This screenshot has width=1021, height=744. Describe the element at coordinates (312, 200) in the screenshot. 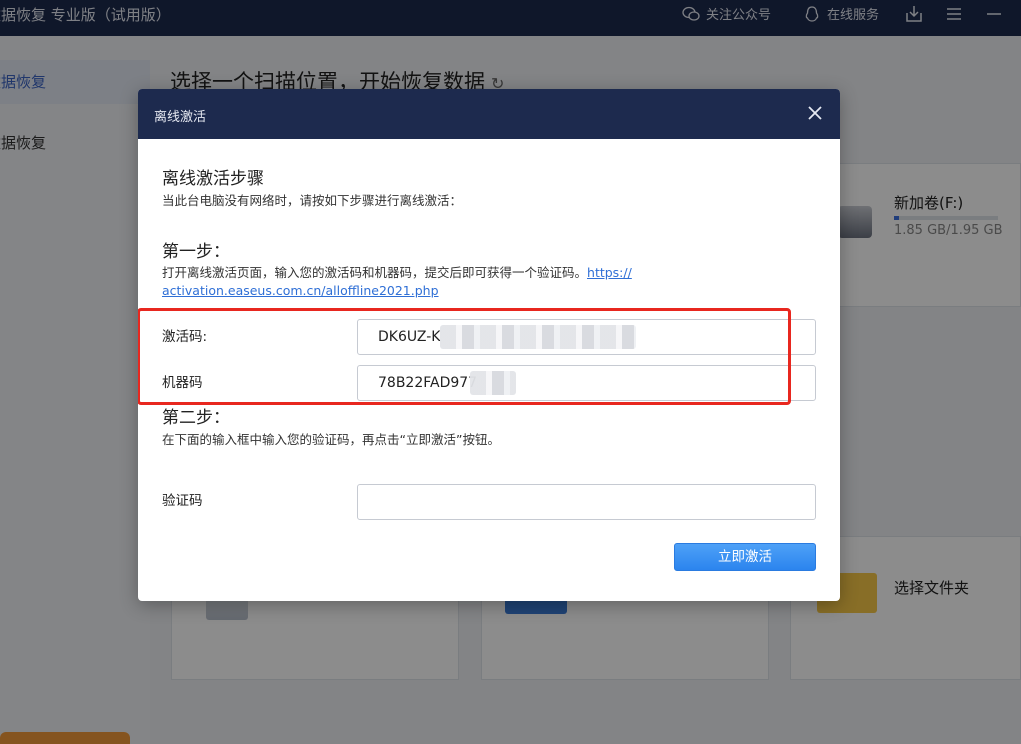

I see `steps-description: 当此台电脑没有网络时，请按如下步骤进行离线激活：` at that location.